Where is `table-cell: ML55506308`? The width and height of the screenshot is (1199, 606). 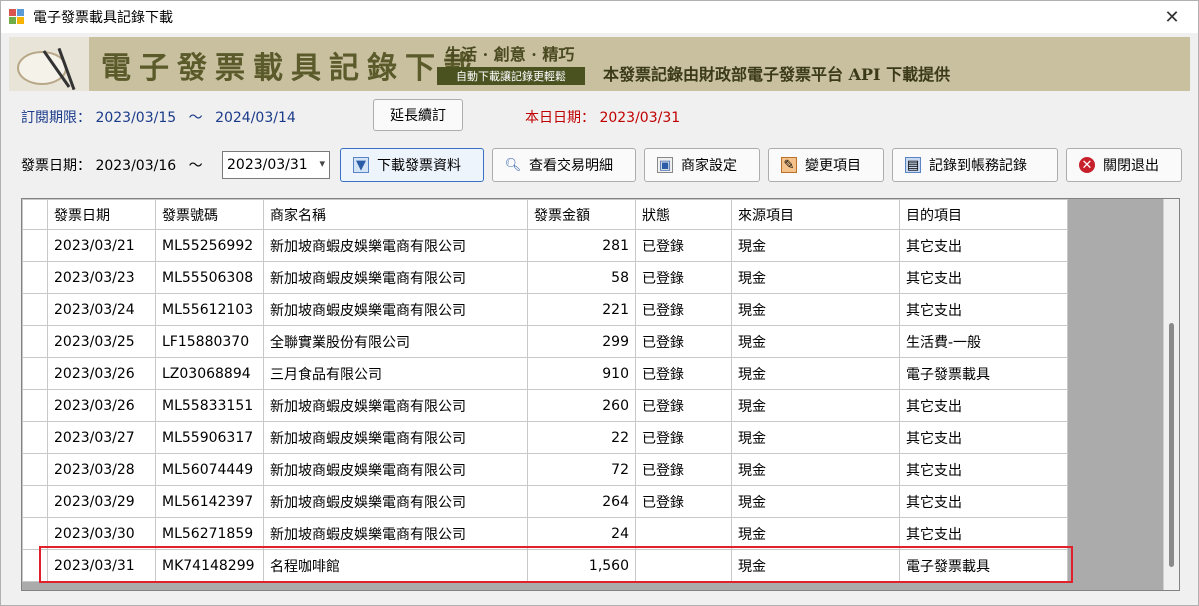
table-cell: ML55506308 is located at coordinates (209, 277).